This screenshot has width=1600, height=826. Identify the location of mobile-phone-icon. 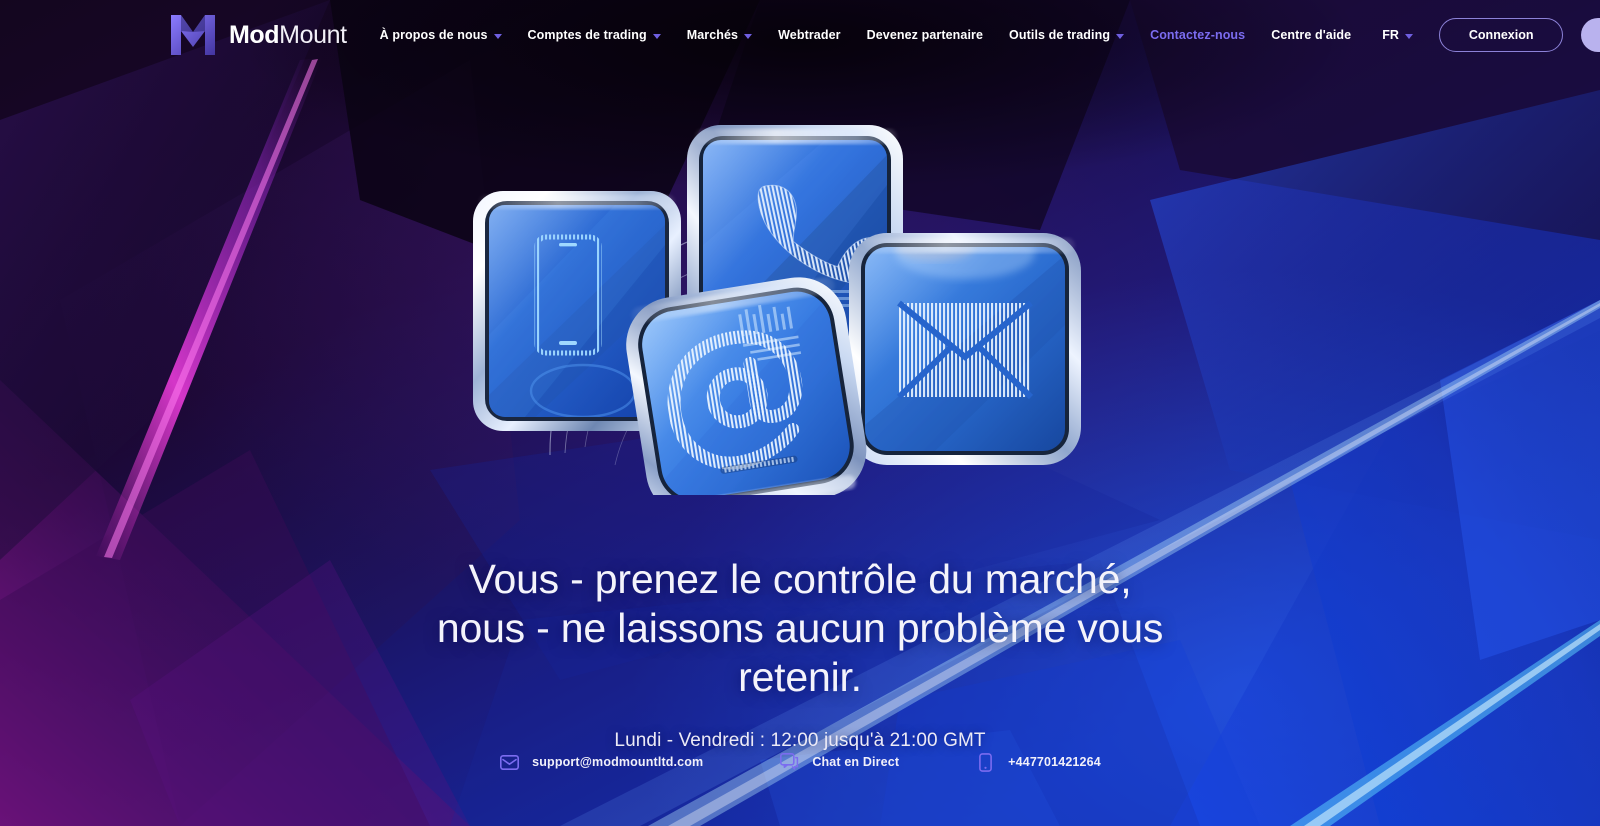
(985, 762).